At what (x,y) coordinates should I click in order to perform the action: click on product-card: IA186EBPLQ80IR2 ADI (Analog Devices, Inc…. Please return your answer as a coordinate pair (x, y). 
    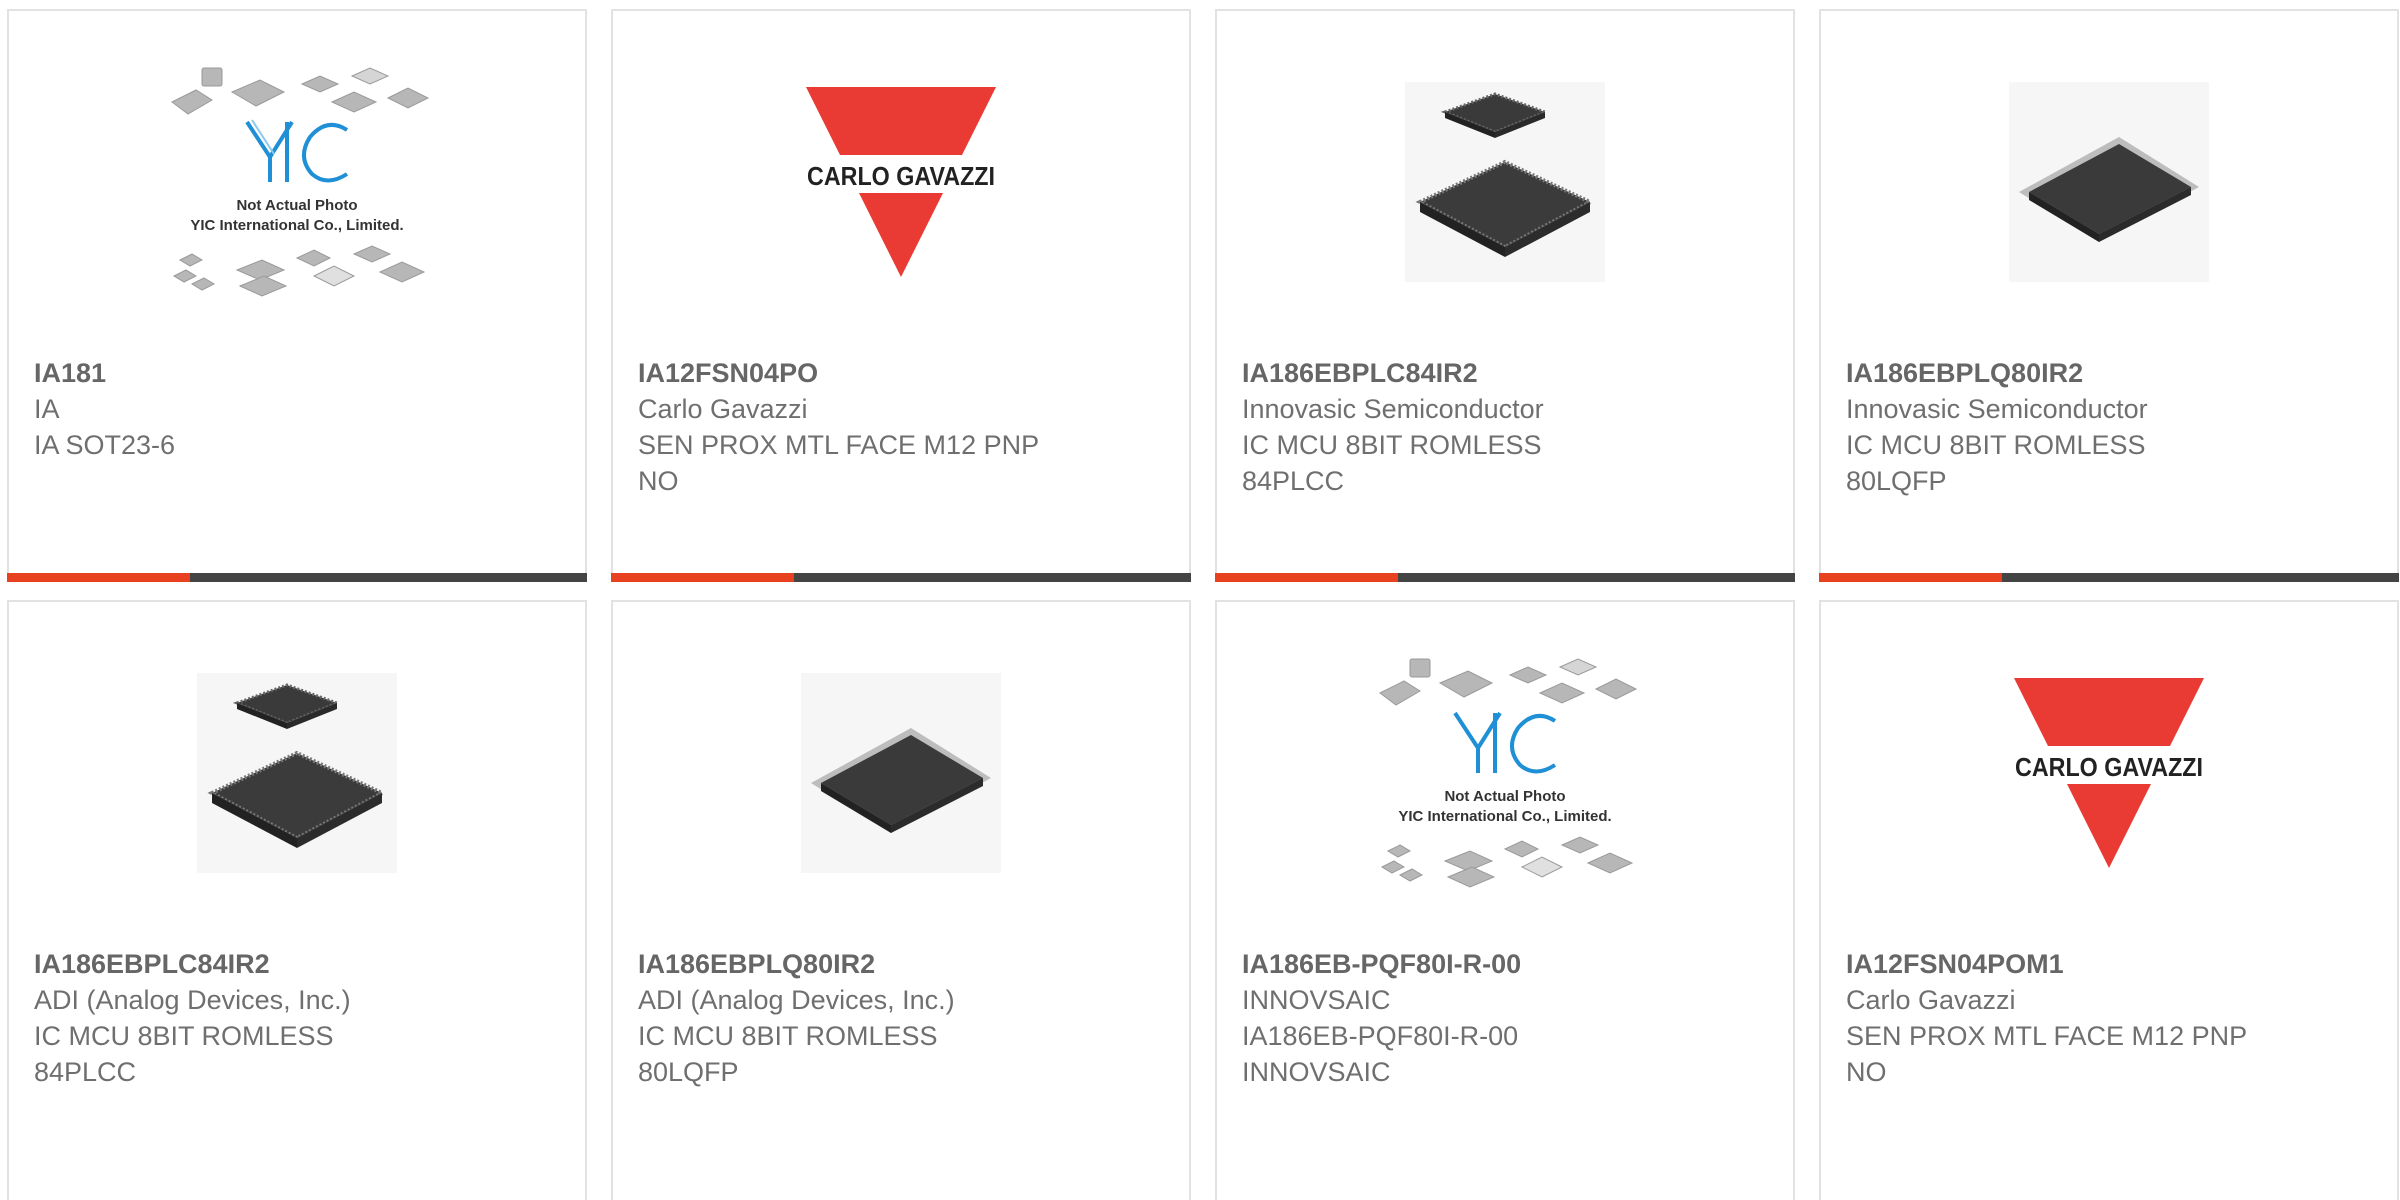
    Looking at the image, I should click on (901, 900).